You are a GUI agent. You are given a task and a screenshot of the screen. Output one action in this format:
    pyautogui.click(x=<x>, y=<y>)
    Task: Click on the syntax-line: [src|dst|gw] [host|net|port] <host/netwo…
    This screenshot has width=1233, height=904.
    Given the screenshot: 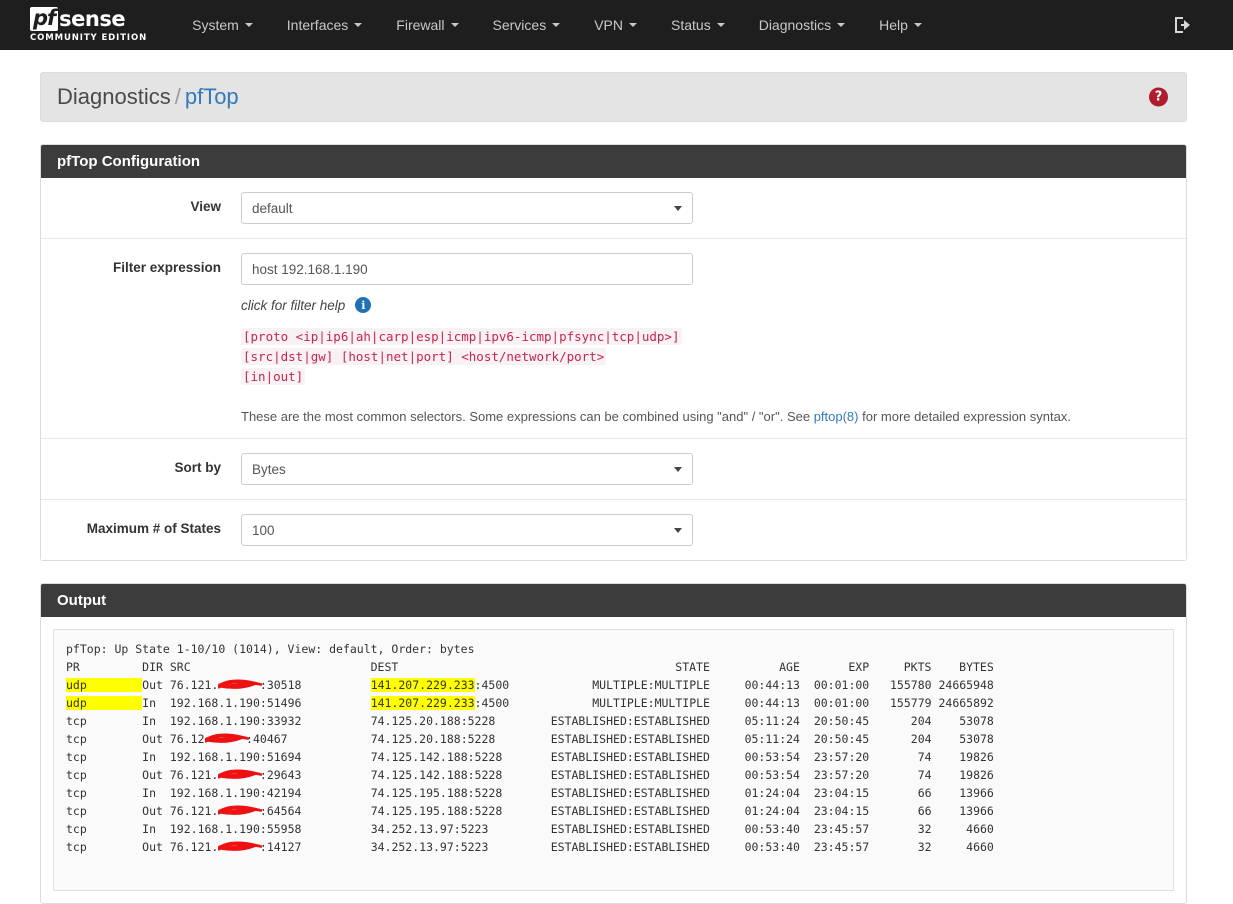 What is the action you would take?
    pyautogui.click(x=703, y=357)
    